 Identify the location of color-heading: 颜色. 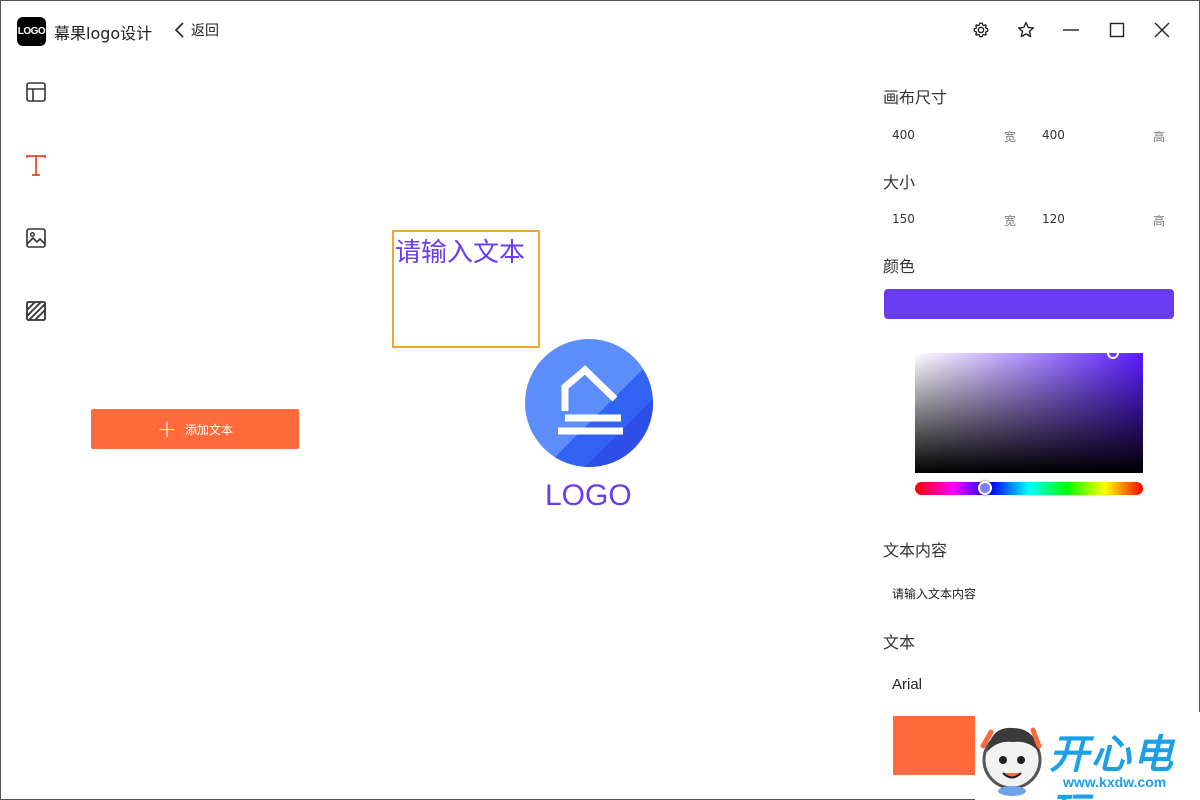
(899, 266).